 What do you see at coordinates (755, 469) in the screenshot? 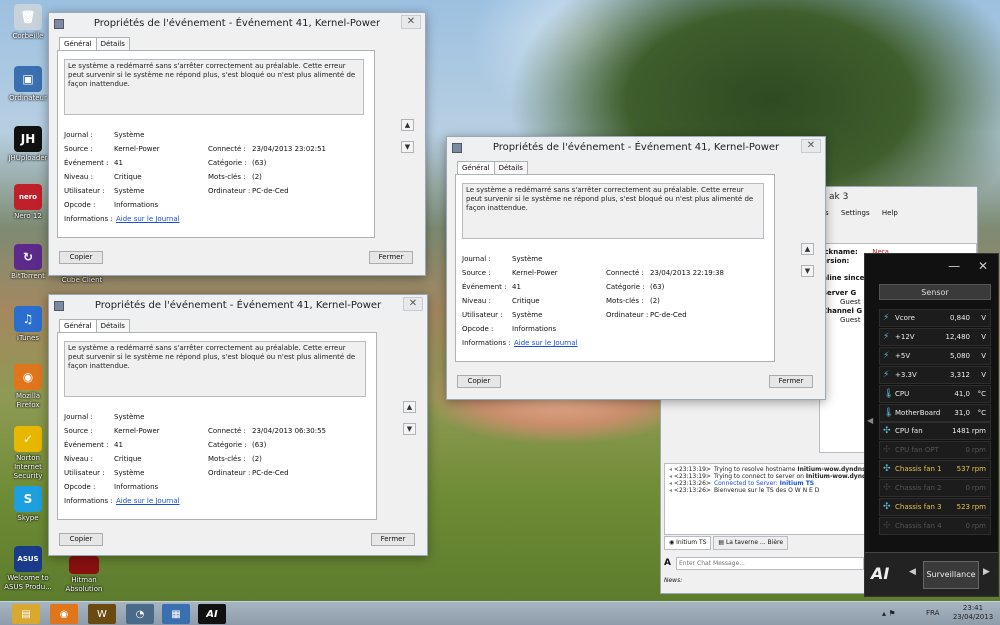
I see `chat-text: Trying to resolve hostname` at bounding box center [755, 469].